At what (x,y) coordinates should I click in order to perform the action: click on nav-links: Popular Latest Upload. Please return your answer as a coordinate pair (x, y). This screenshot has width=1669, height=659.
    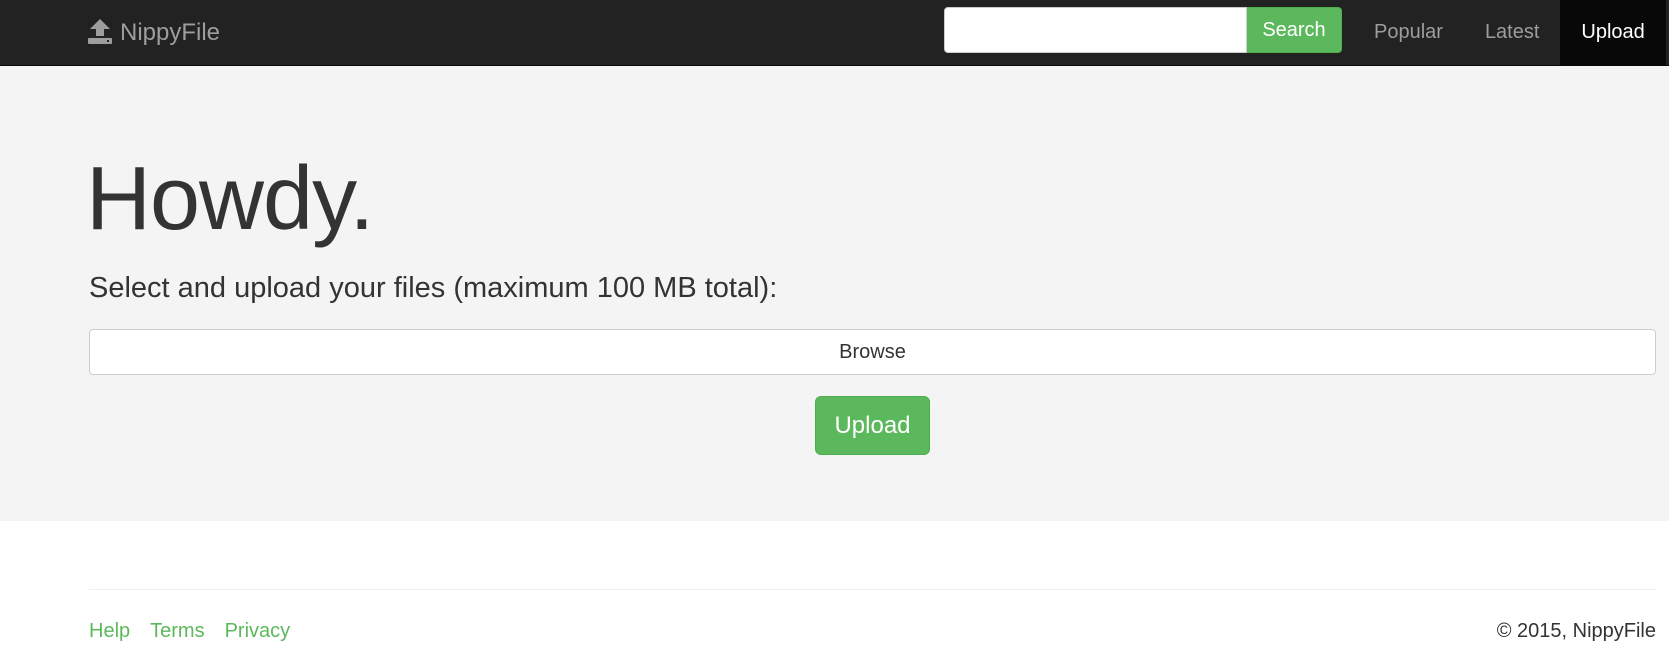
    Looking at the image, I should click on (1509, 32).